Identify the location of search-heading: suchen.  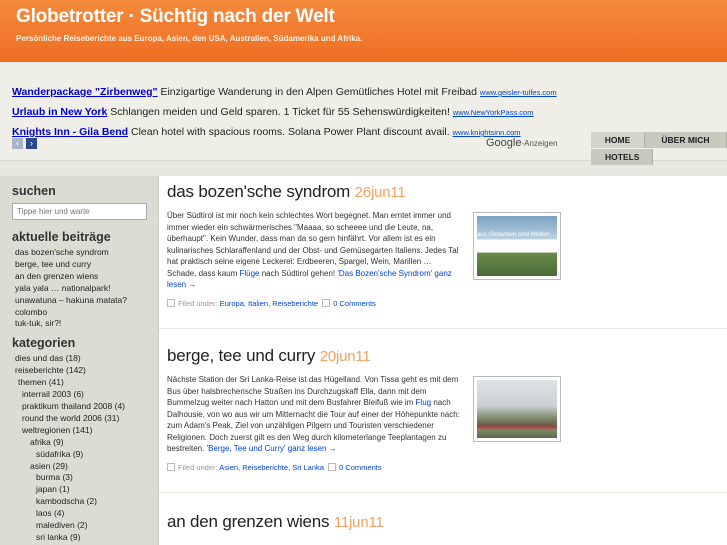
(34, 191).